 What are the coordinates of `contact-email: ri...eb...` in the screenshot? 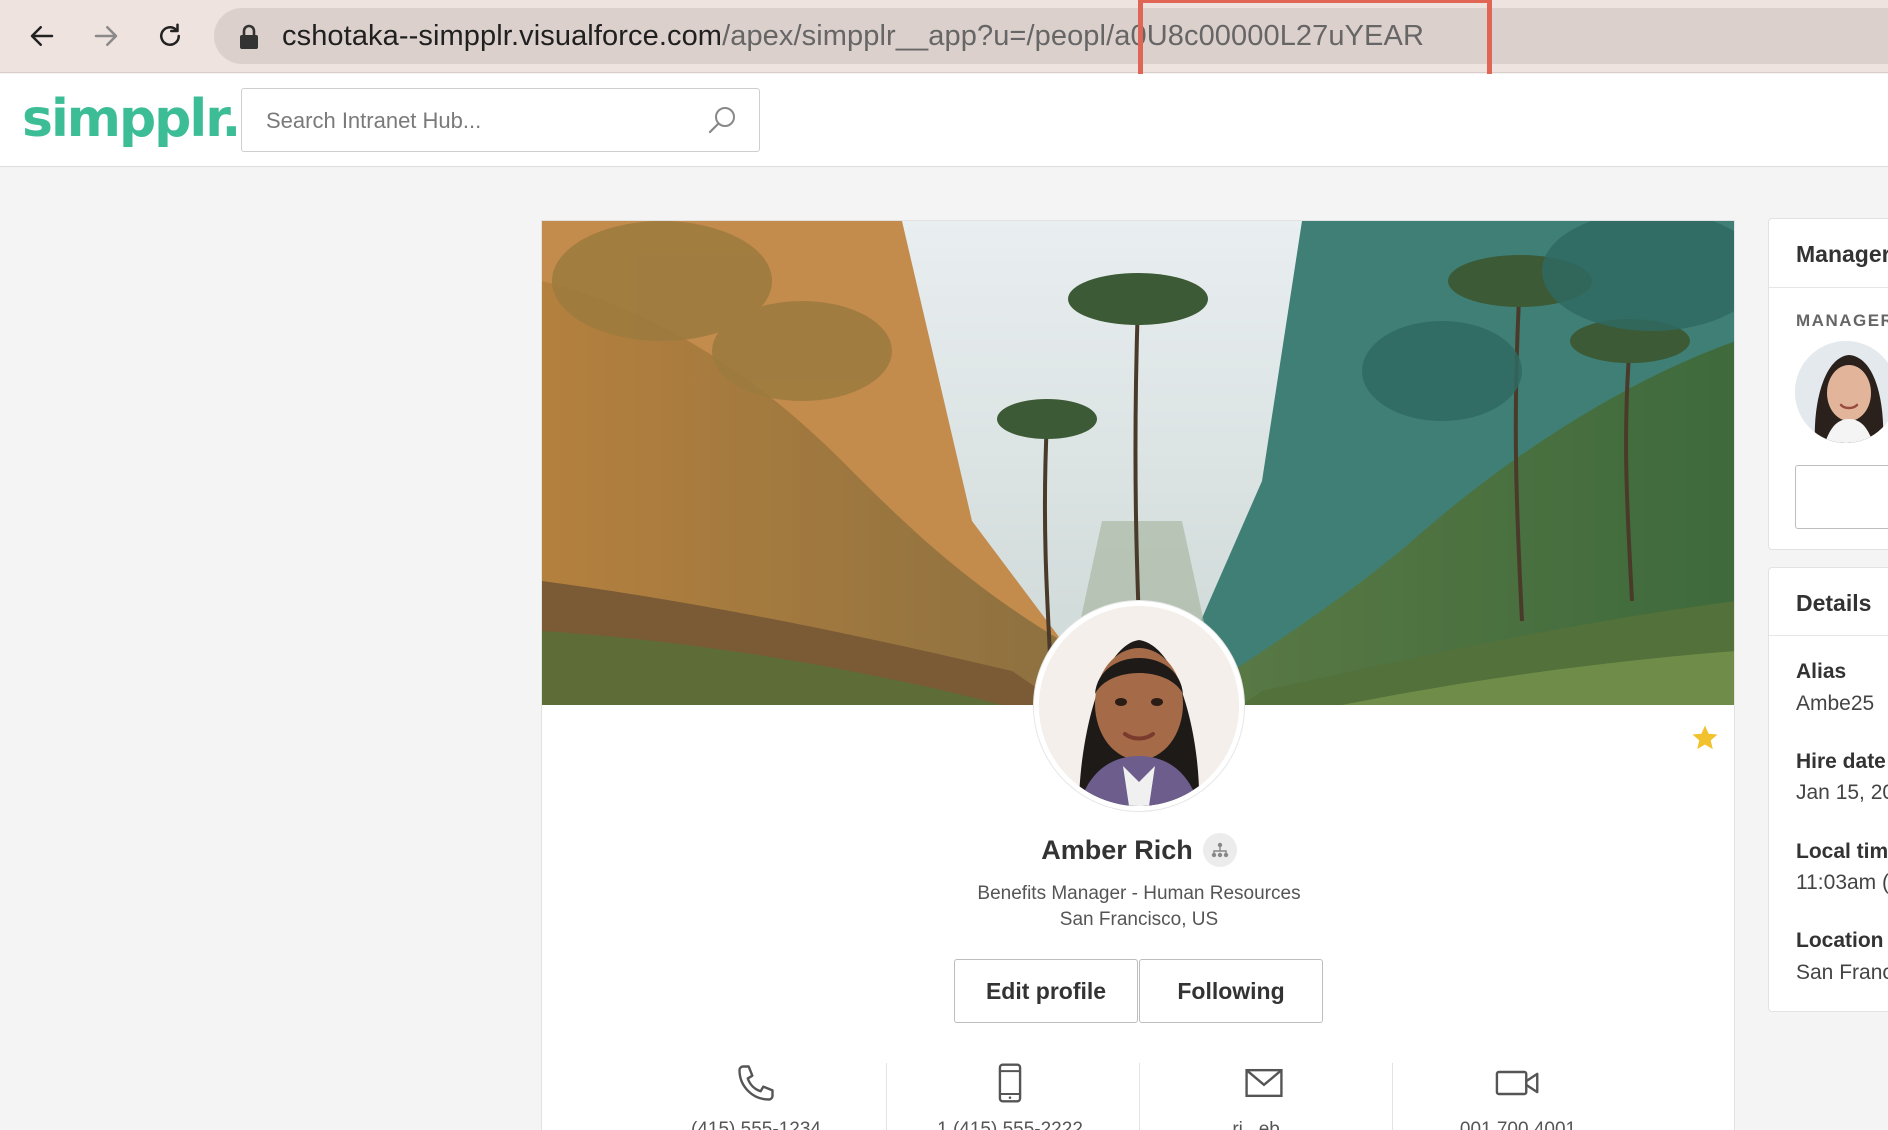 It's located at (1264, 1124).